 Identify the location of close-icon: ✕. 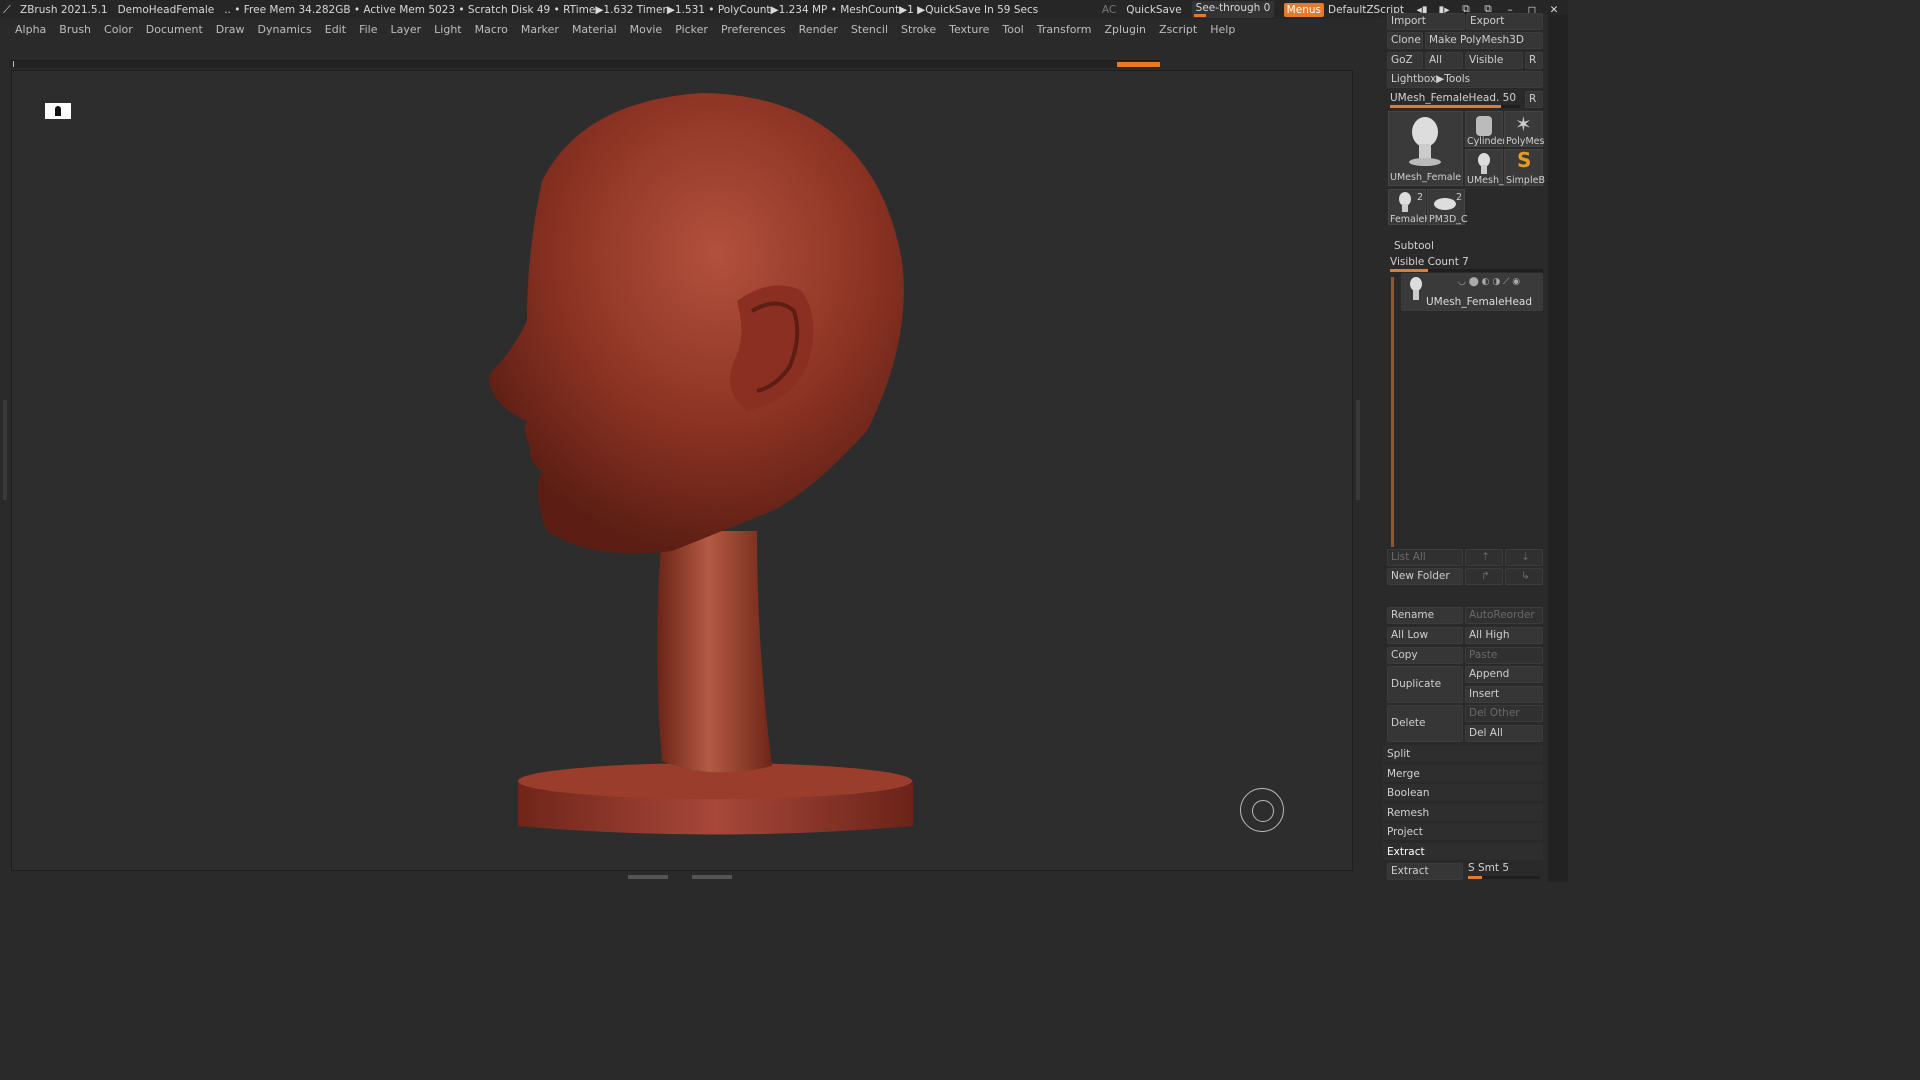
(1554, 10).